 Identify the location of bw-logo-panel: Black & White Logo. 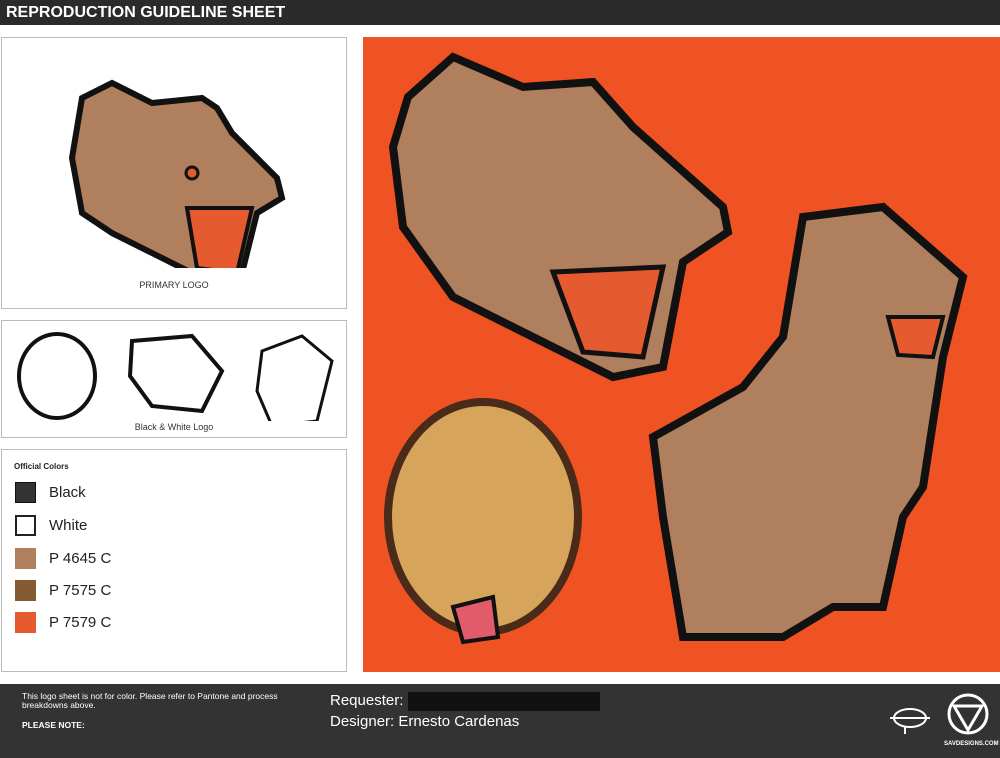
(174, 379).